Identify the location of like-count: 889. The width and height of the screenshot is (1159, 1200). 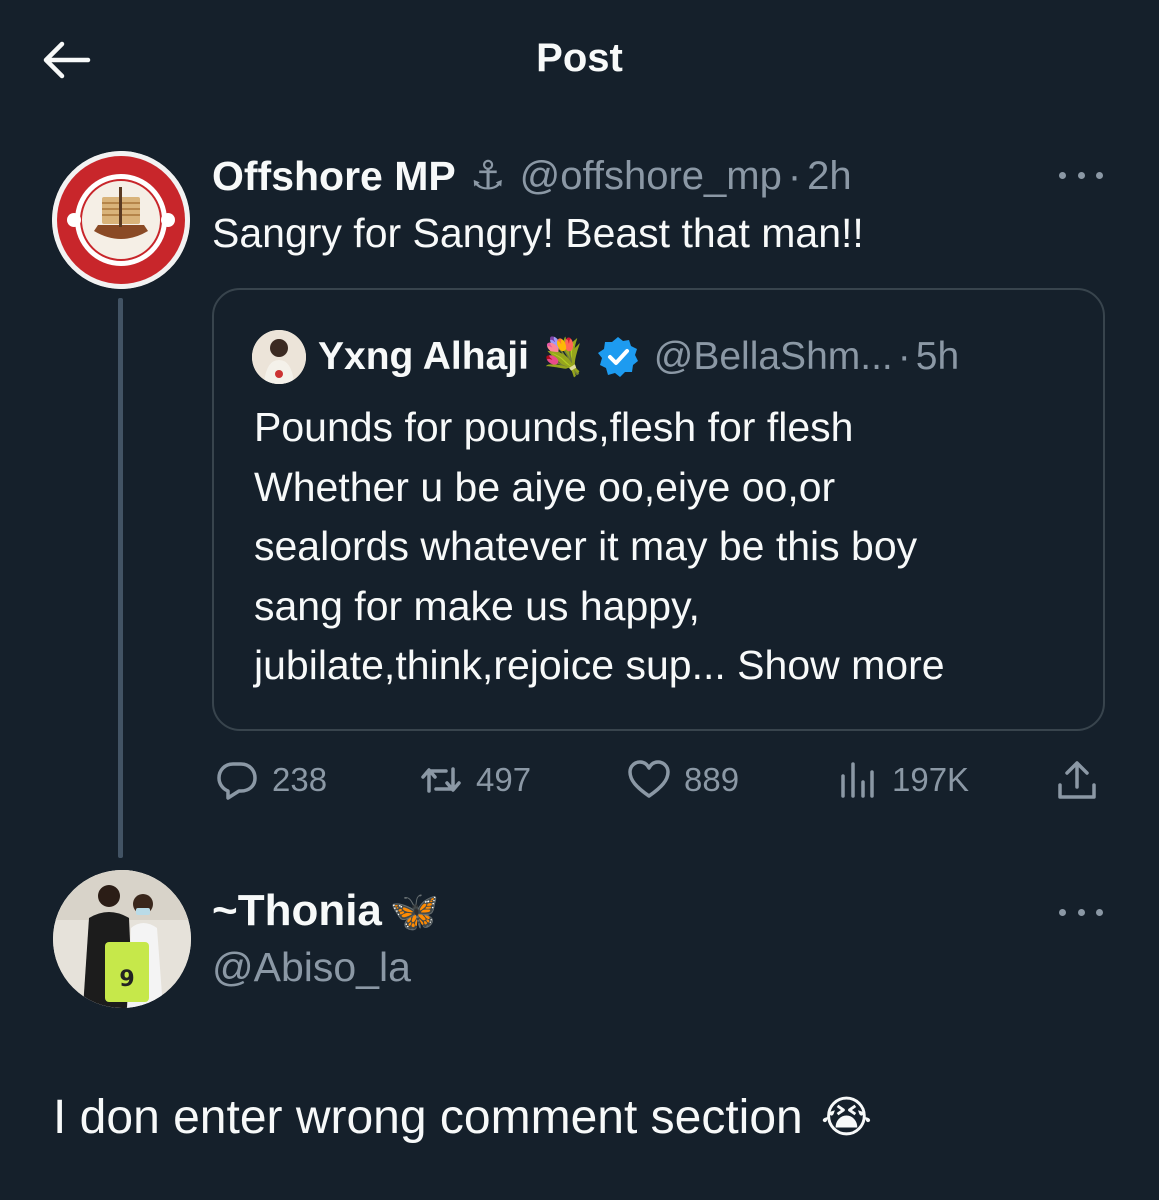
(712, 779).